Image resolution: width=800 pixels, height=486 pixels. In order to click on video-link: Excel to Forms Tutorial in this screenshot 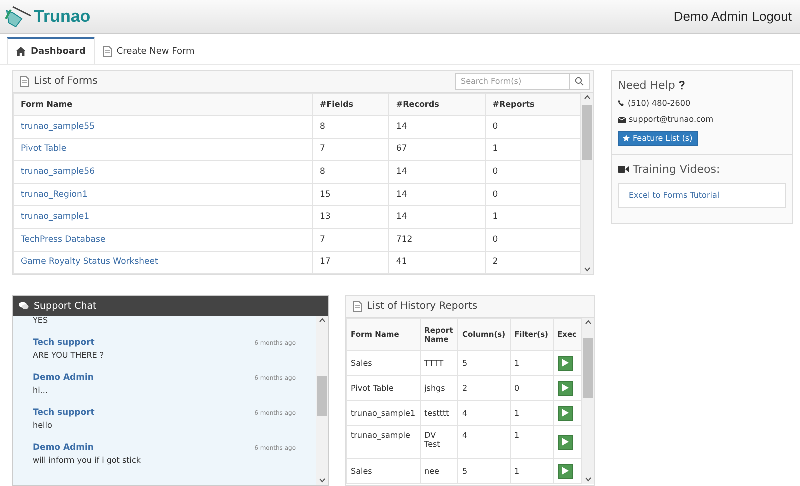, I will do `click(702, 195)`.